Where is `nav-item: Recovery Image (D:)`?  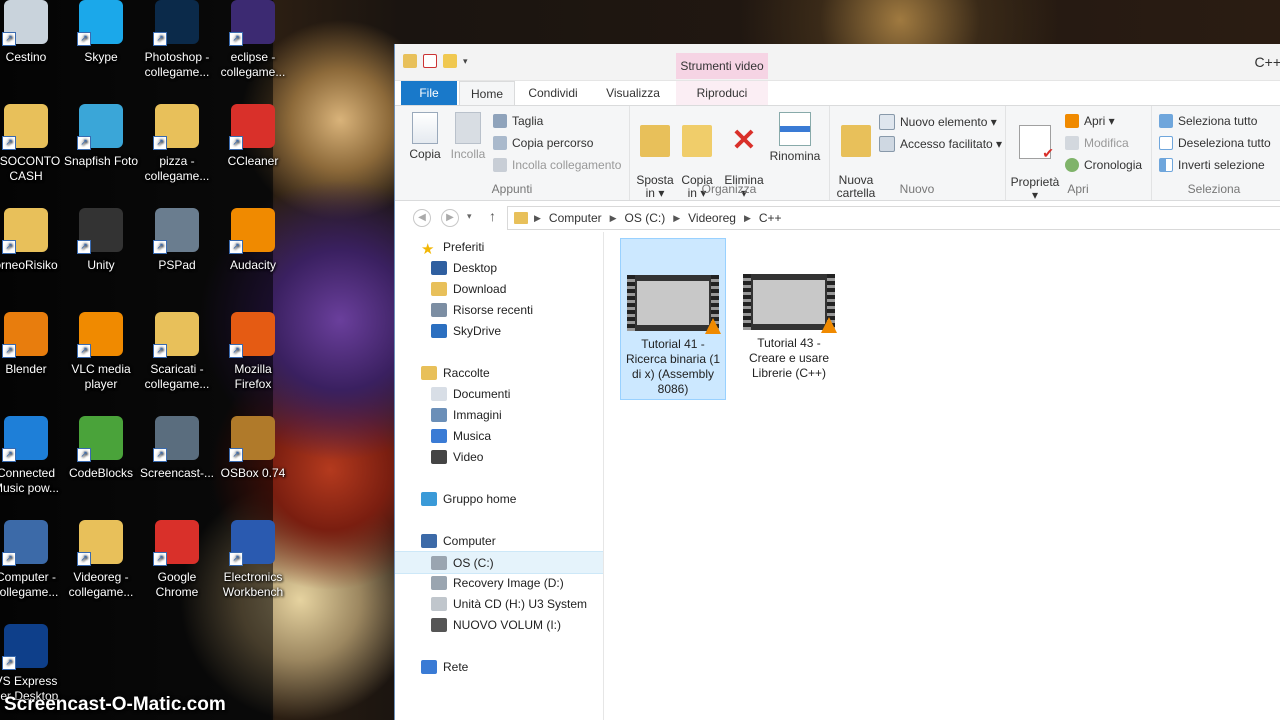
nav-item: Recovery Image (D:) is located at coordinates (499, 582).